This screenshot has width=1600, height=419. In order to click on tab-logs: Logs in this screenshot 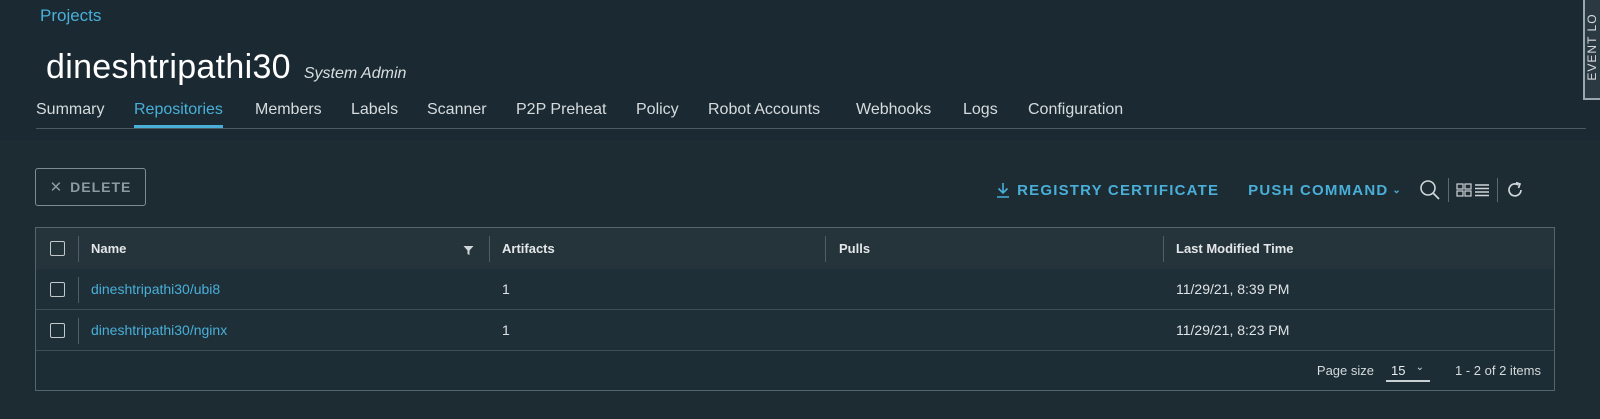, I will do `click(980, 113)`.